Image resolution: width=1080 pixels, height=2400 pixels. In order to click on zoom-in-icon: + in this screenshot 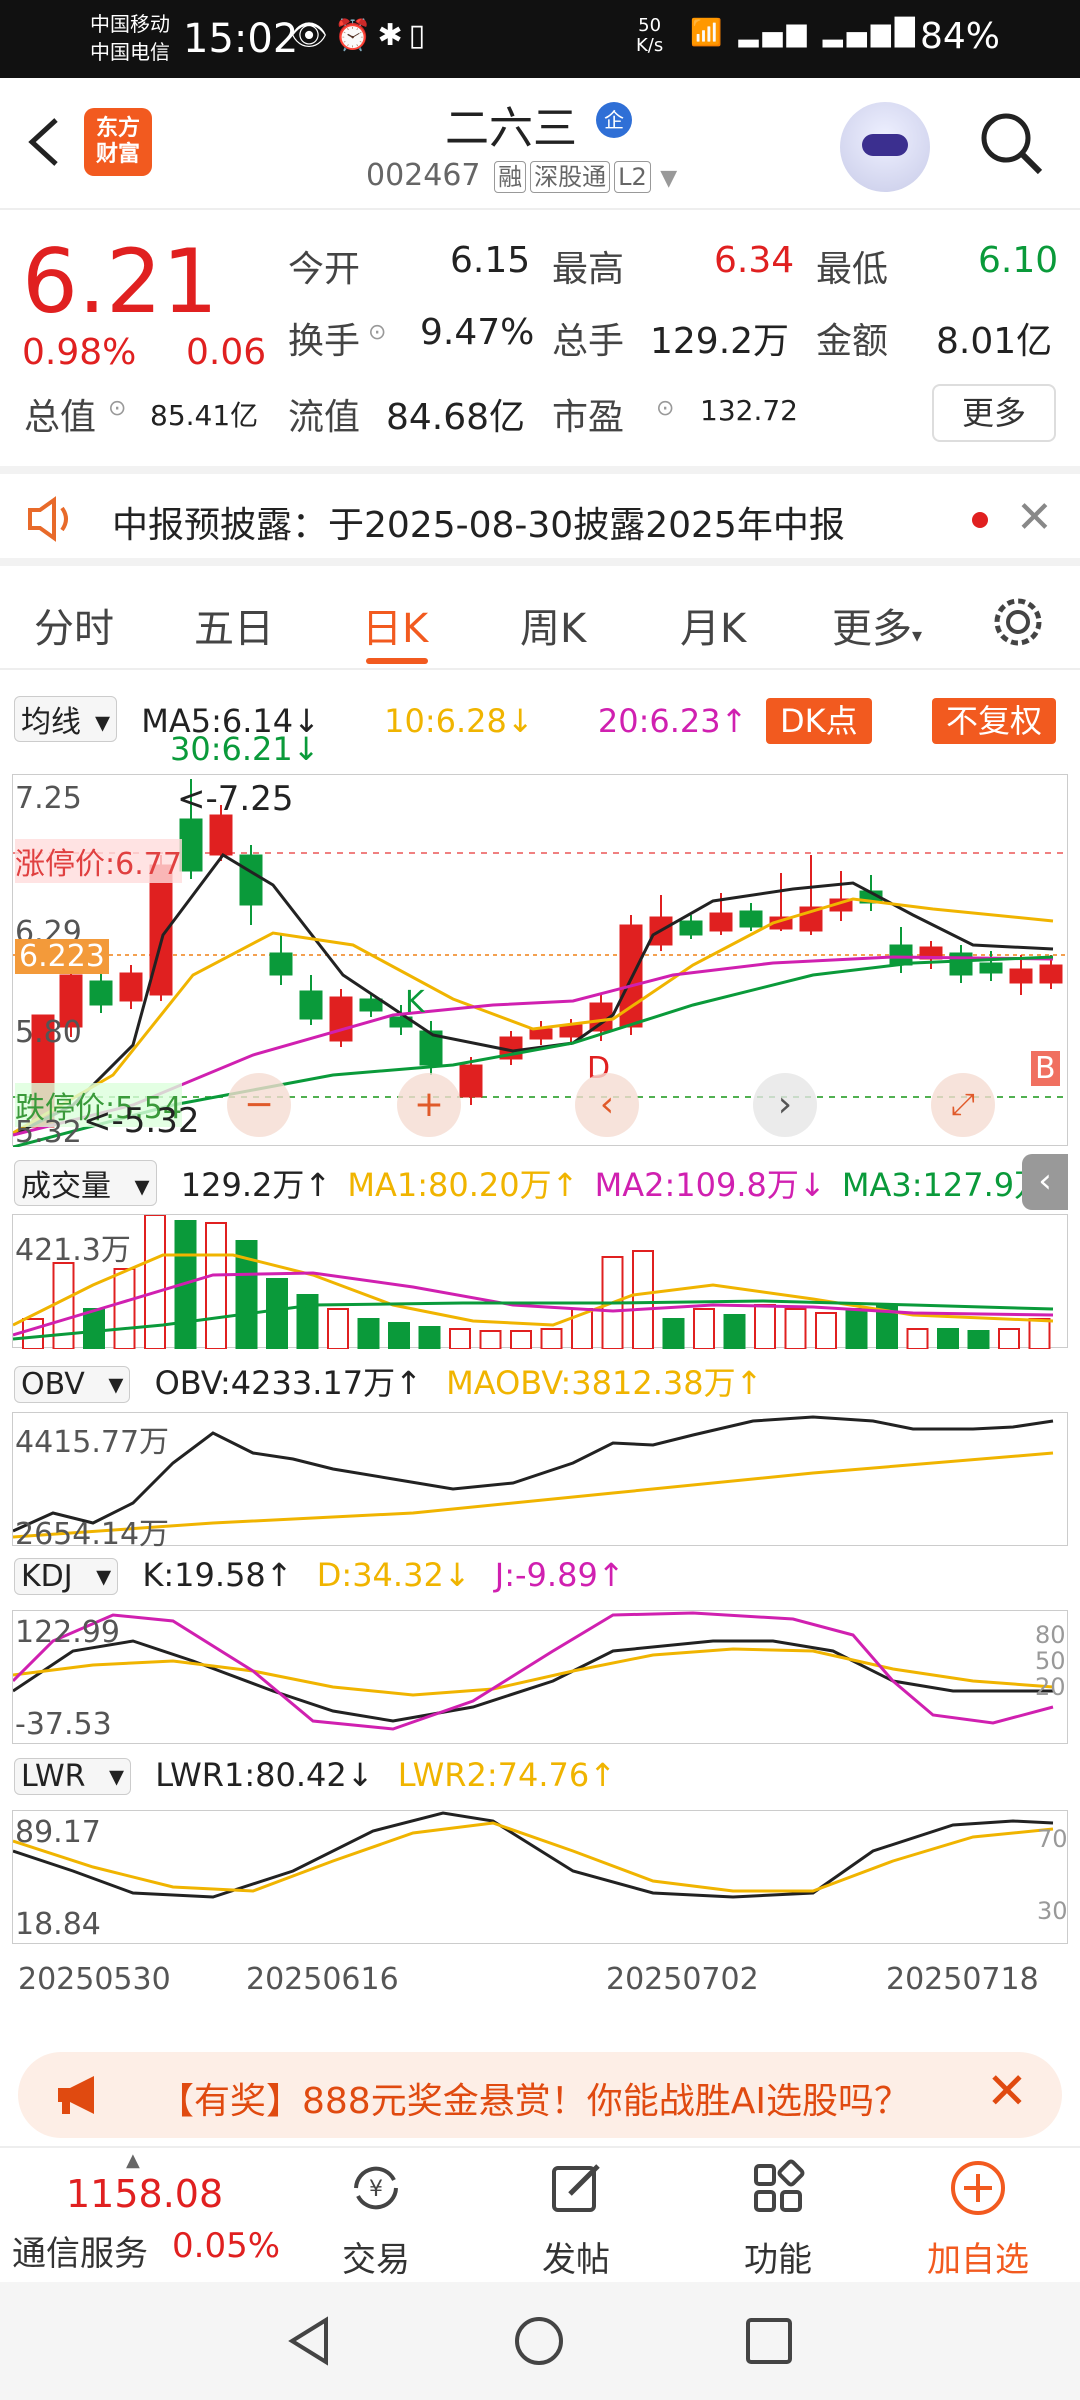, I will do `click(429, 1105)`.